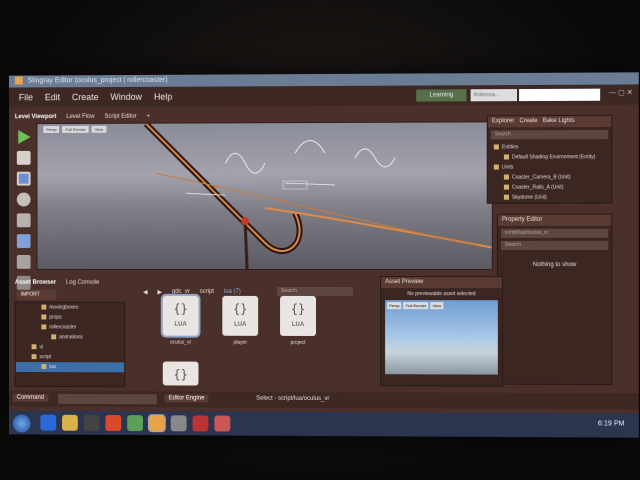  Describe the element at coordinates (70, 367) in the screenshot. I see `asset-tree-item: lua` at that location.